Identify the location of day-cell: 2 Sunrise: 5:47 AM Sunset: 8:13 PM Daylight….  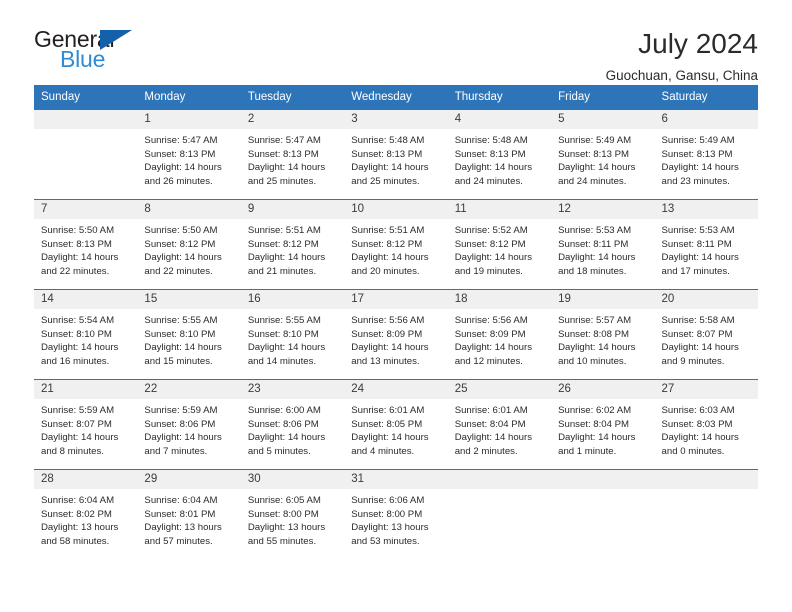
(292, 154).